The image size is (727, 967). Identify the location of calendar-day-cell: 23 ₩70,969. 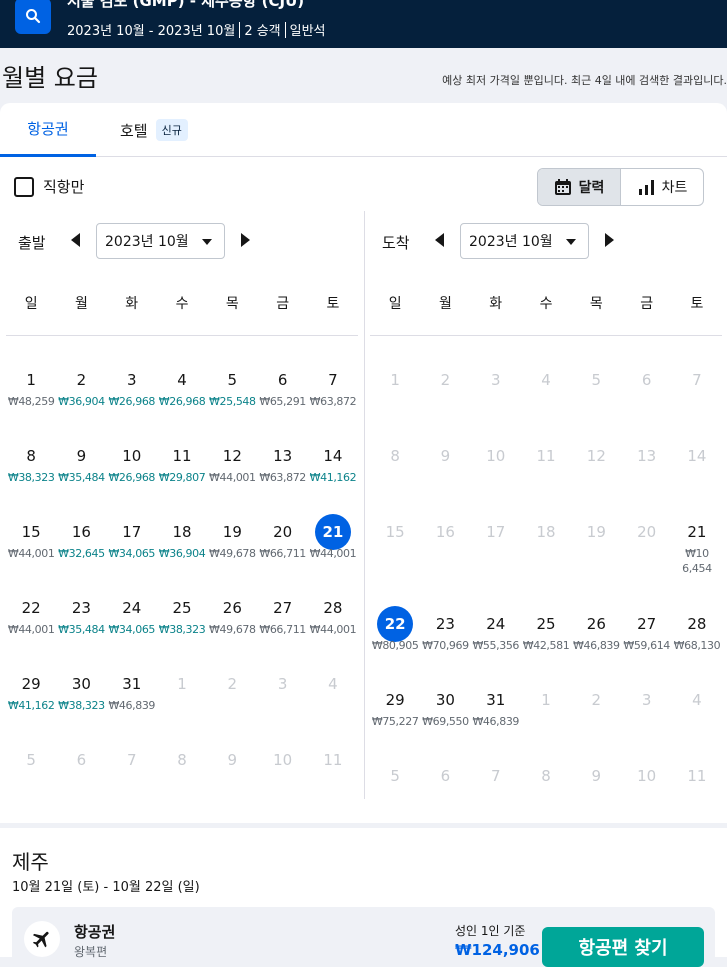
(445, 644).